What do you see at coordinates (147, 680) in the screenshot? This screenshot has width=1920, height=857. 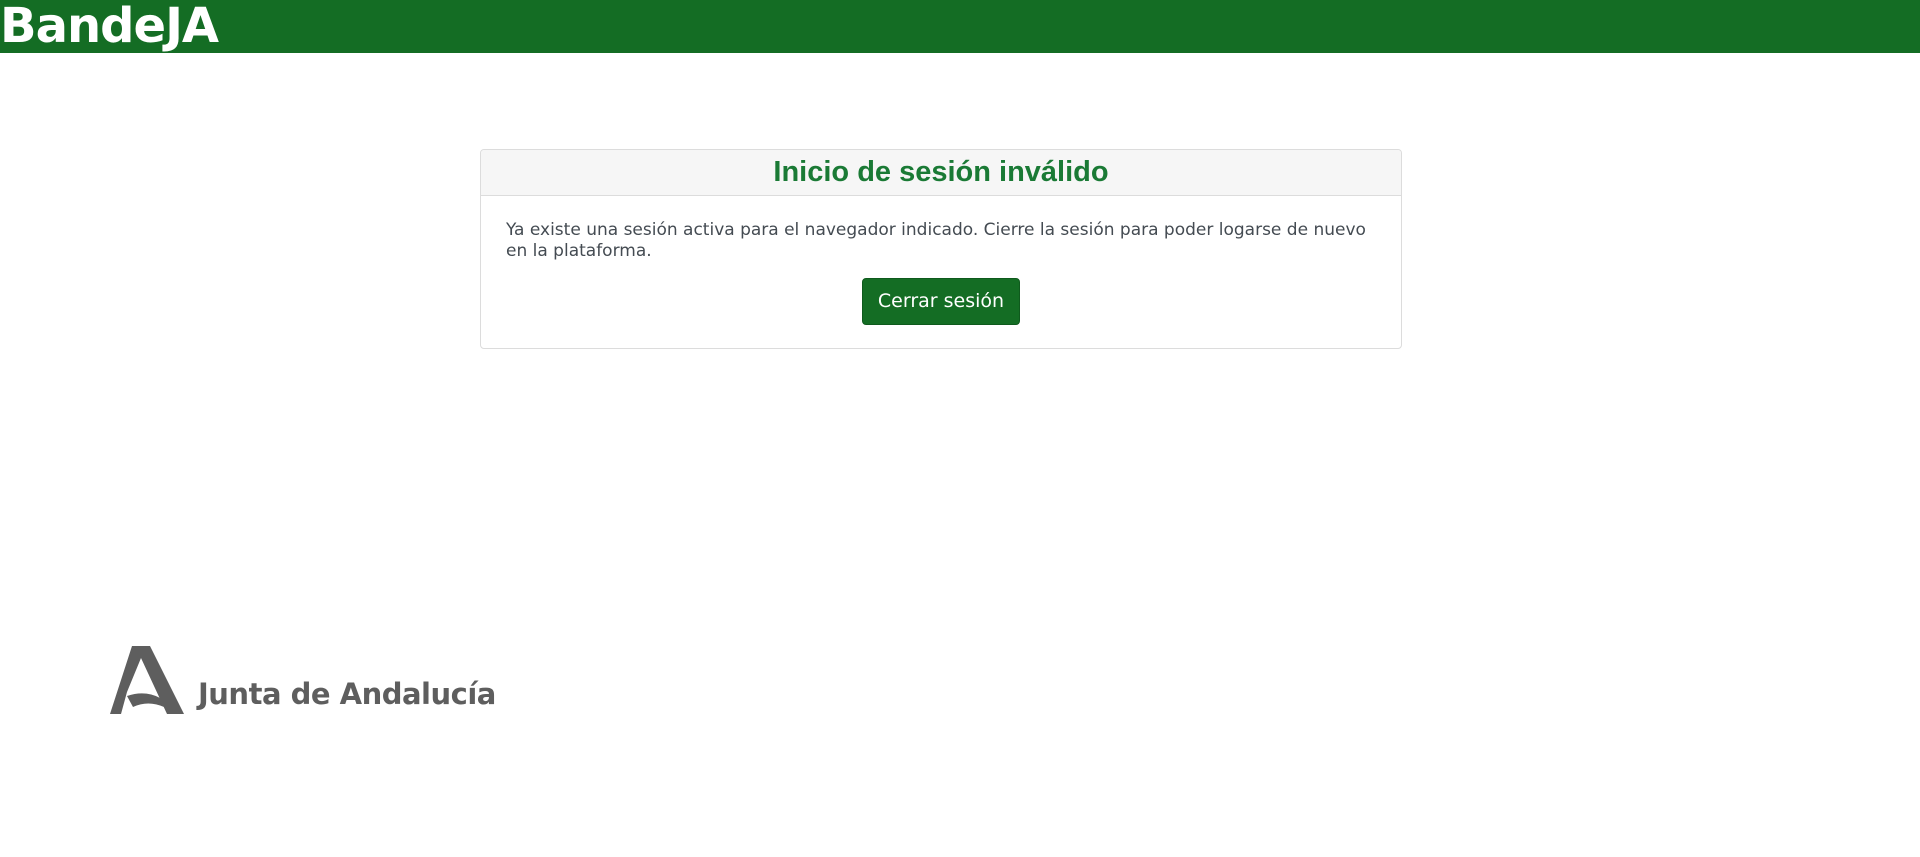 I see `junta-andalucia-logo-icon` at bounding box center [147, 680].